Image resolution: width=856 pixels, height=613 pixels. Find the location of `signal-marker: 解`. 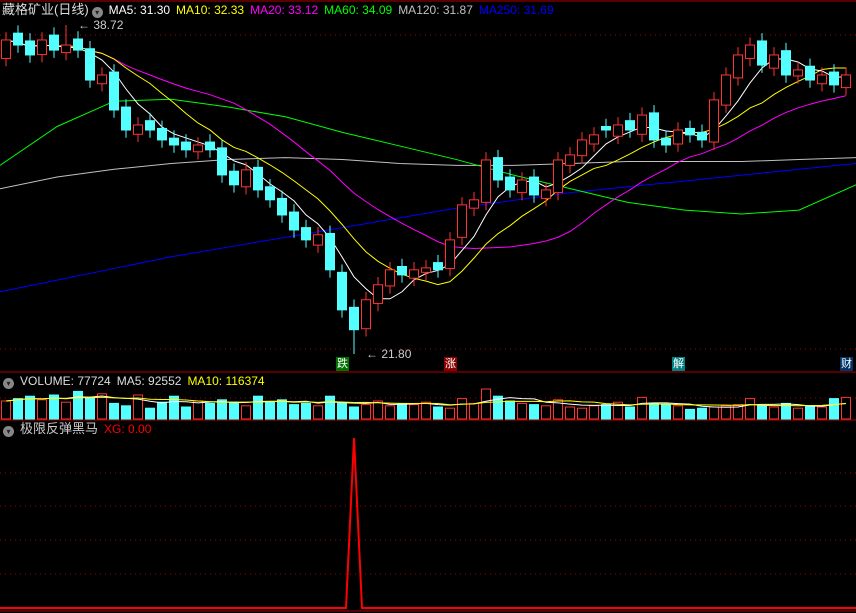

signal-marker: 解 is located at coordinates (678, 364).